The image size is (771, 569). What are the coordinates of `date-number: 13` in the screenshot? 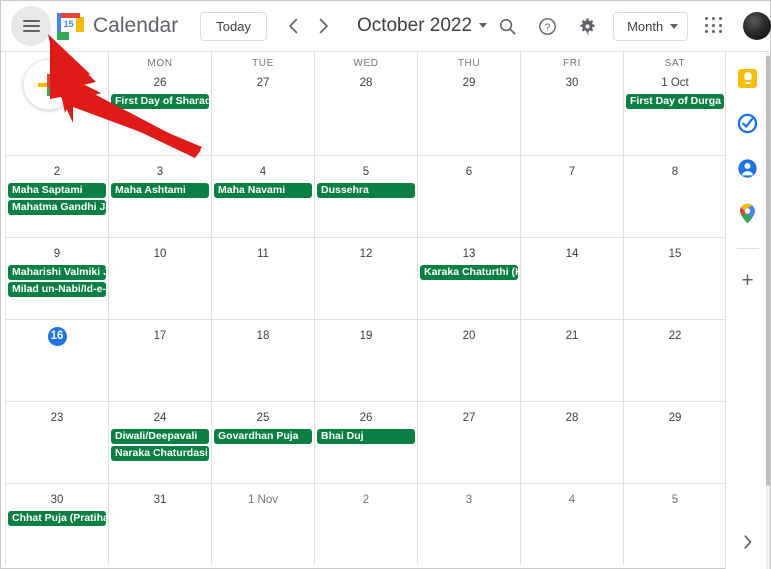 It's located at (469, 254).